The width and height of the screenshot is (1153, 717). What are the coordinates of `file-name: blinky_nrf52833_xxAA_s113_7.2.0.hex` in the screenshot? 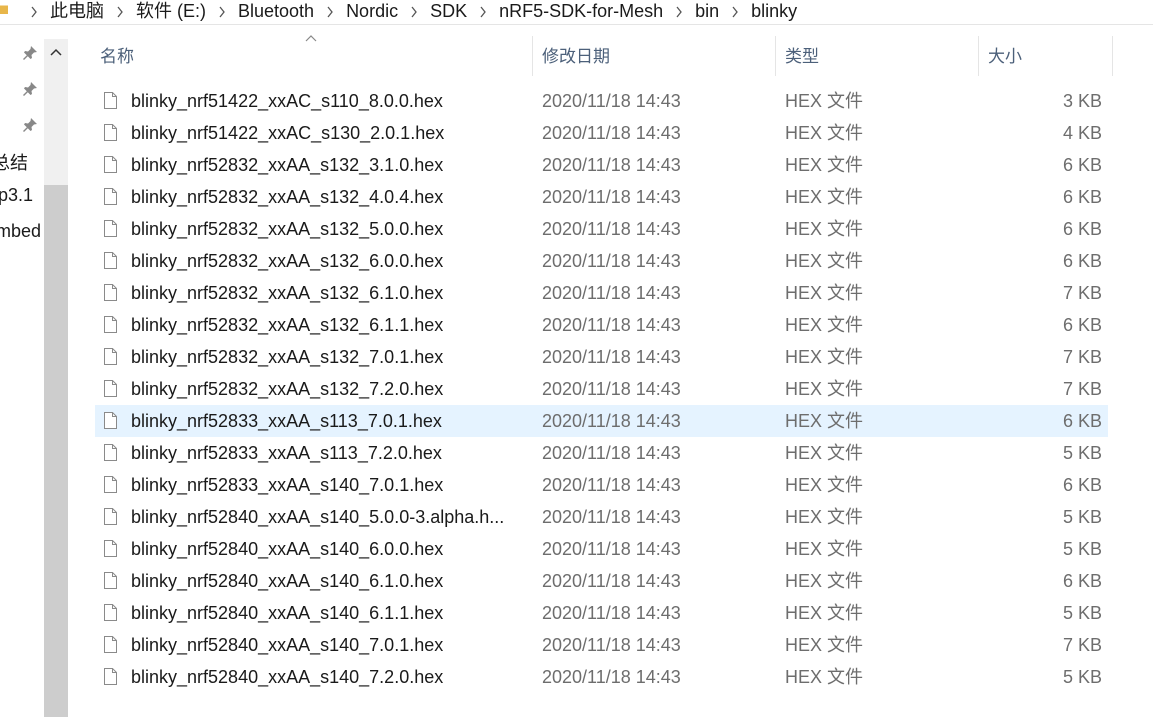 It's located at (286, 453).